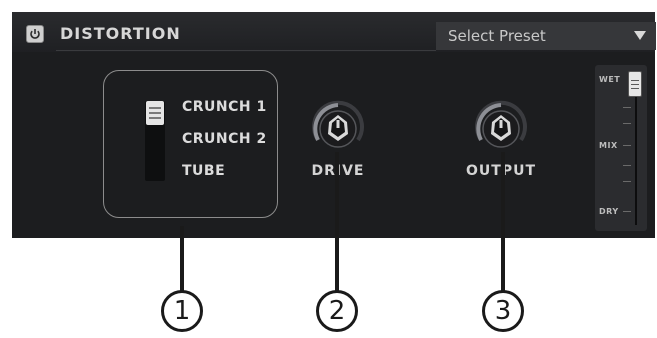 The height and width of the screenshot is (338, 657). What do you see at coordinates (224, 107) in the screenshot?
I see `mode-option-crunch-1: CRUNCH 1` at bounding box center [224, 107].